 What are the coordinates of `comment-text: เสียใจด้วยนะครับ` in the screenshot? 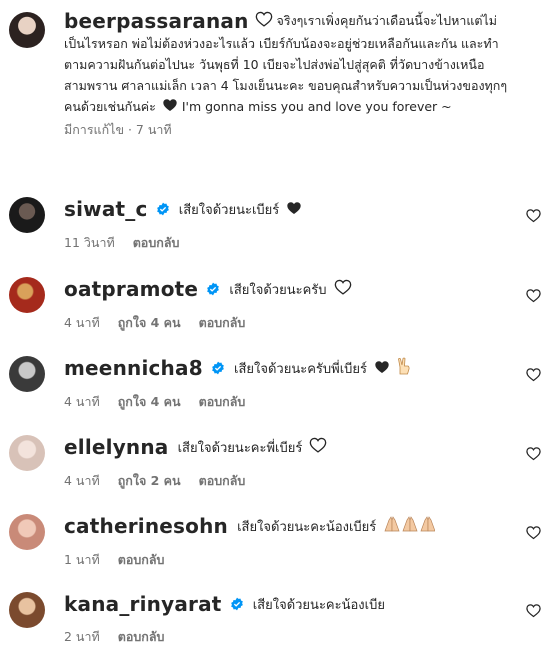 It's located at (278, 290).